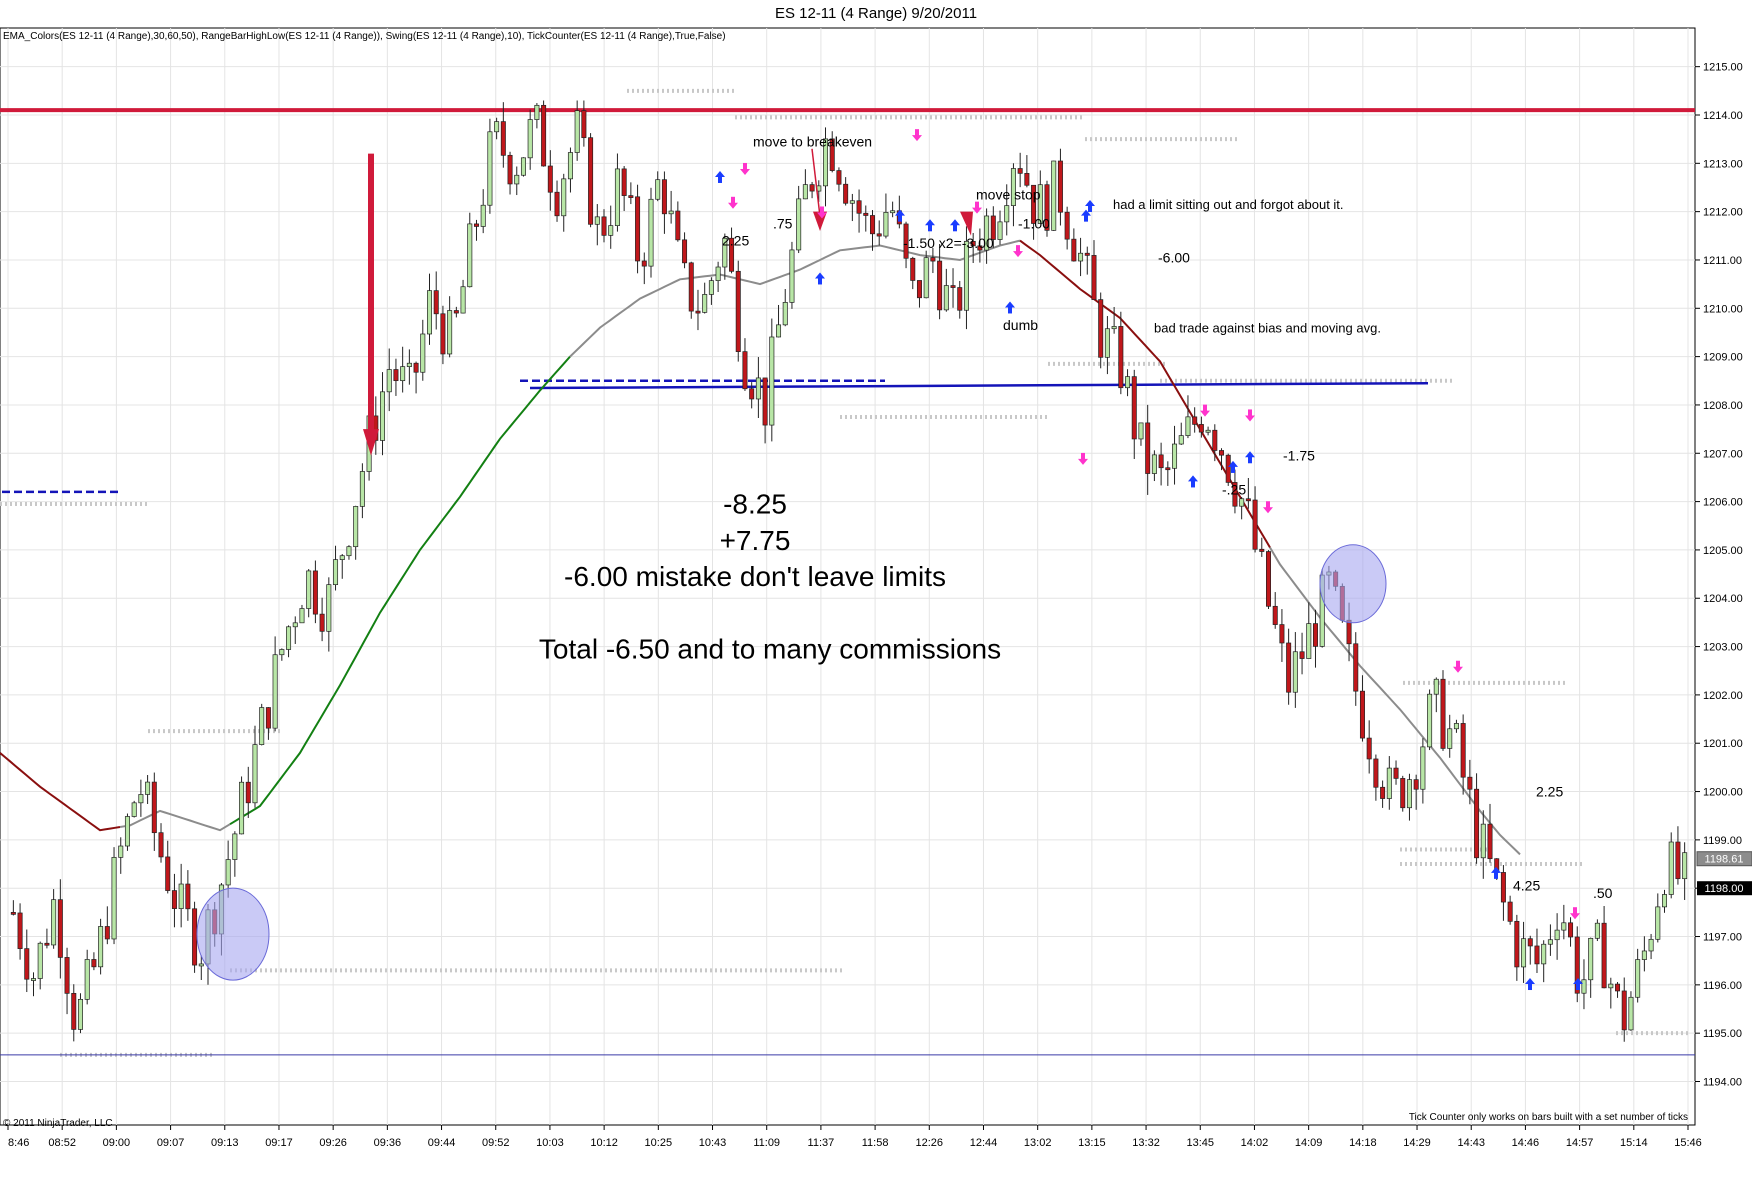 Image resolution: width=1752 pixels, height=1177 pixels. Describe the element at coordinates (1723, 793) in the screenshot. I see `y-tick-label: 1200.00` at that location.